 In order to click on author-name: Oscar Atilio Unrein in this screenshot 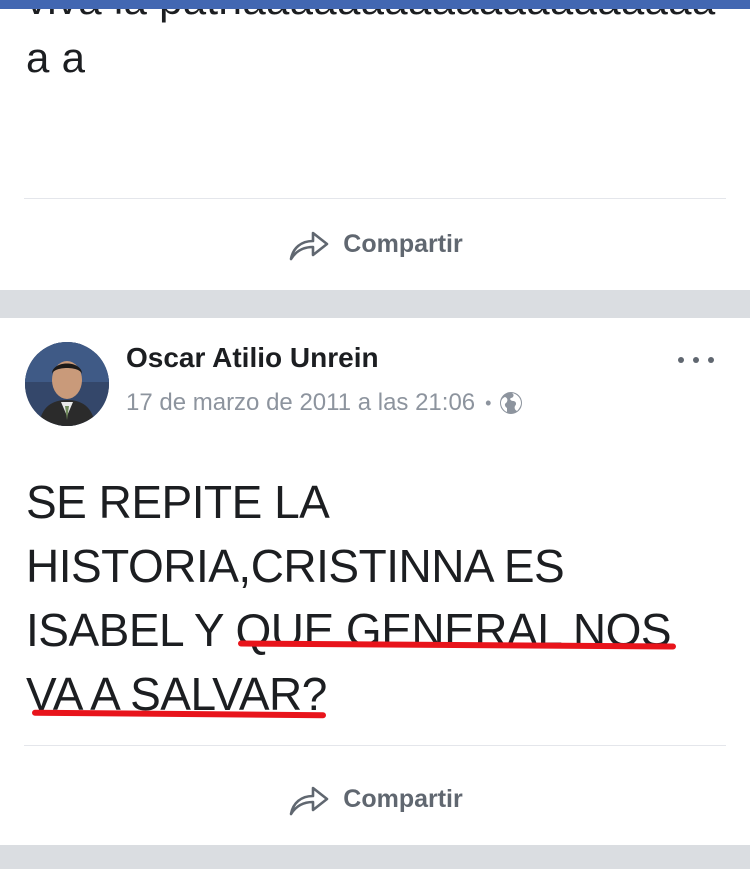, I will do `click(252, 358)`.